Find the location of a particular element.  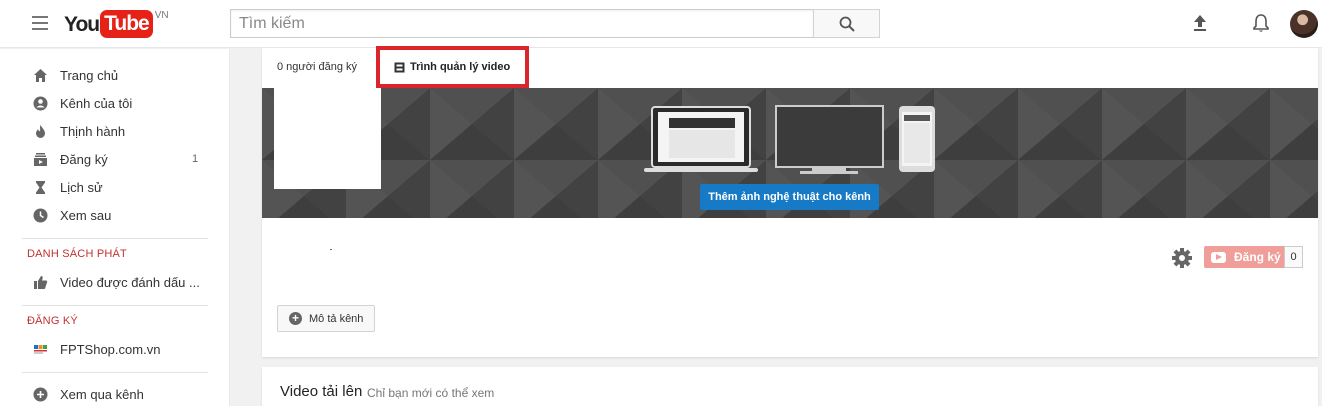

menu-icon is located at coordinates (40, 23).